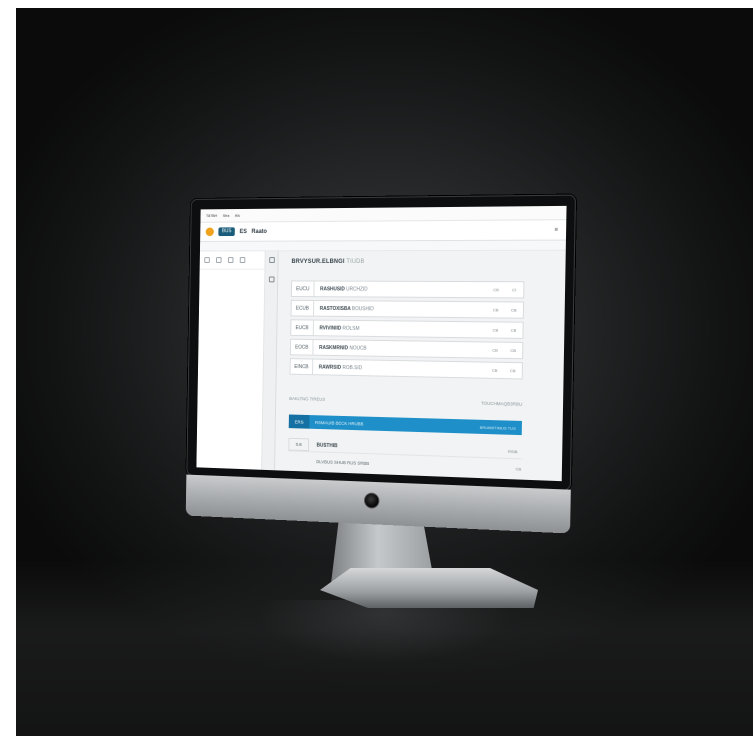 This screenshot has height=736, width=753. Describe the element at coordinates (211, 215) in the screenshot. I see `menu-item: T87BH` at that location.